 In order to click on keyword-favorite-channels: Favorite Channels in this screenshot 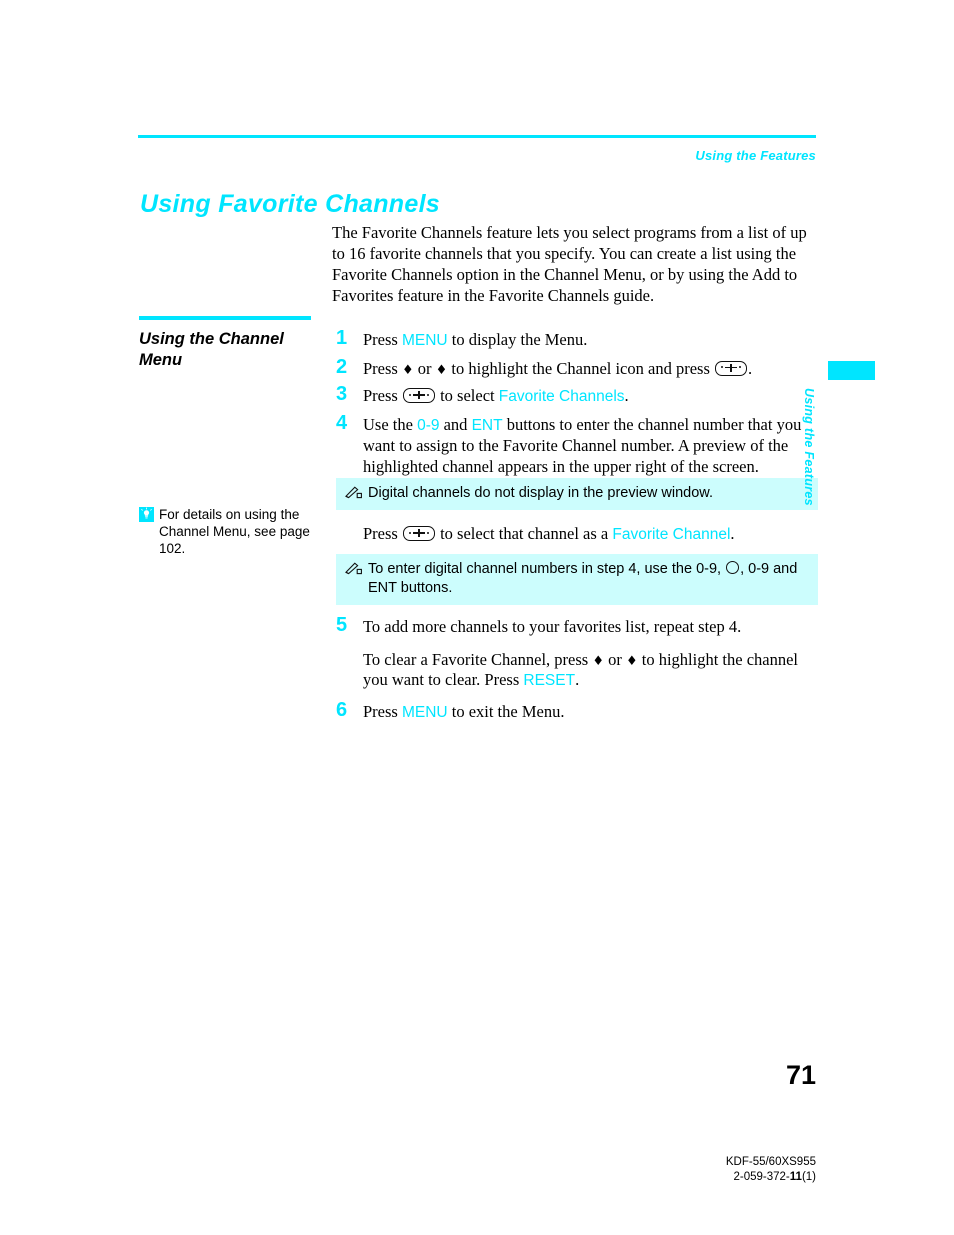, I will do `click(561, 396)`.